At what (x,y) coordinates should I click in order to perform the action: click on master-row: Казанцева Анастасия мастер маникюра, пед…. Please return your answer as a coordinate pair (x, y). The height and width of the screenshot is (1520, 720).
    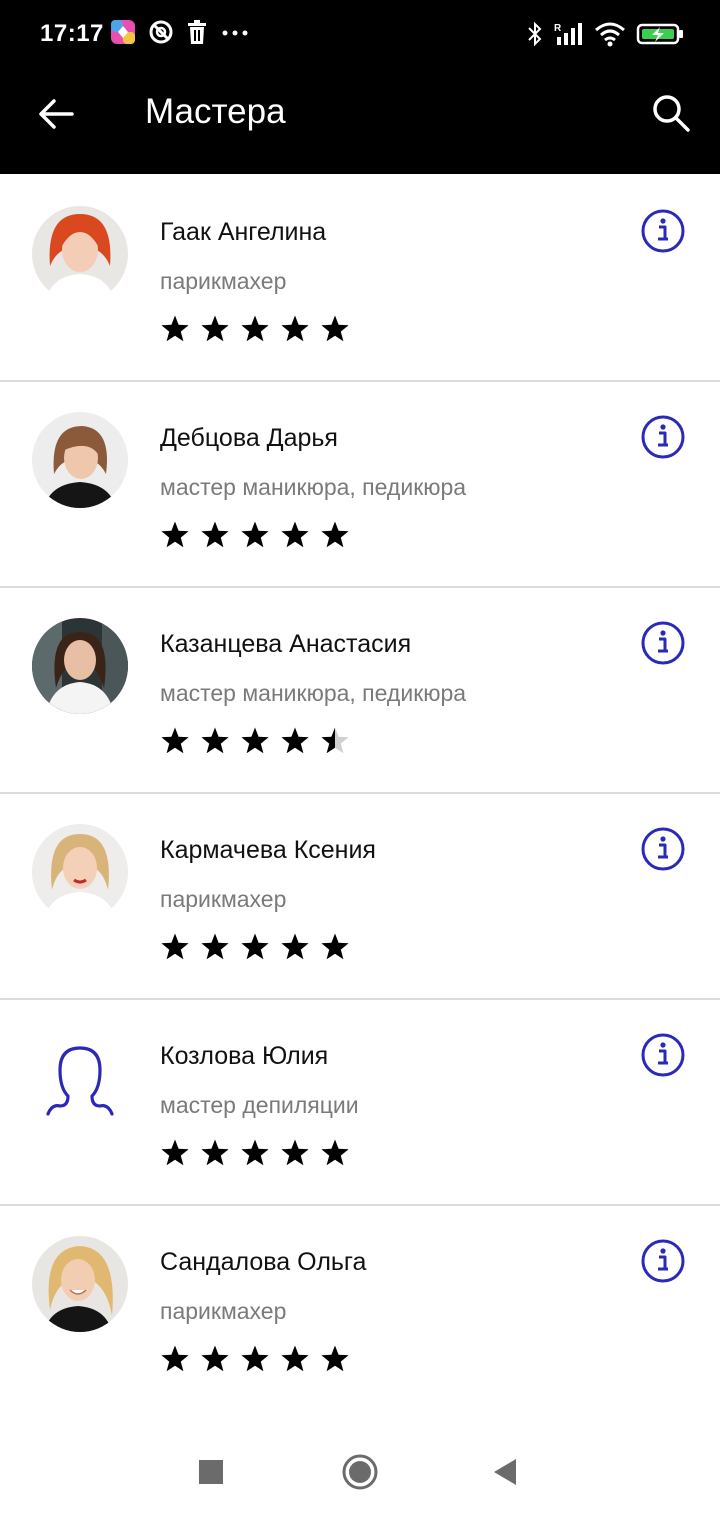
    Looking at the image, I should click on (360, 691).